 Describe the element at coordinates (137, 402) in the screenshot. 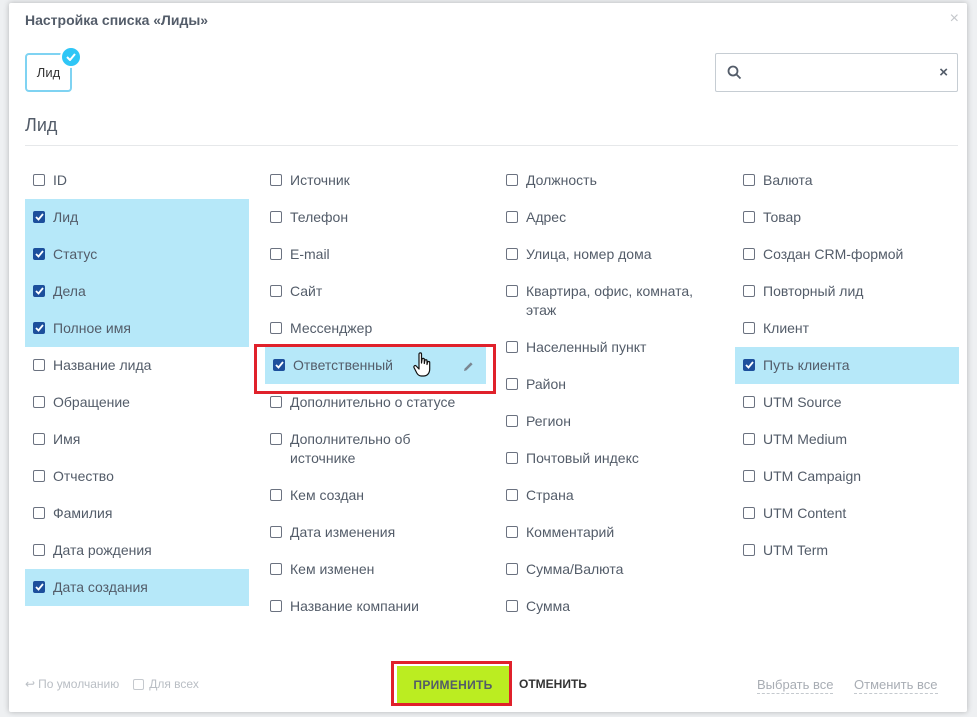

I see `field-option: Обращение` at that location.